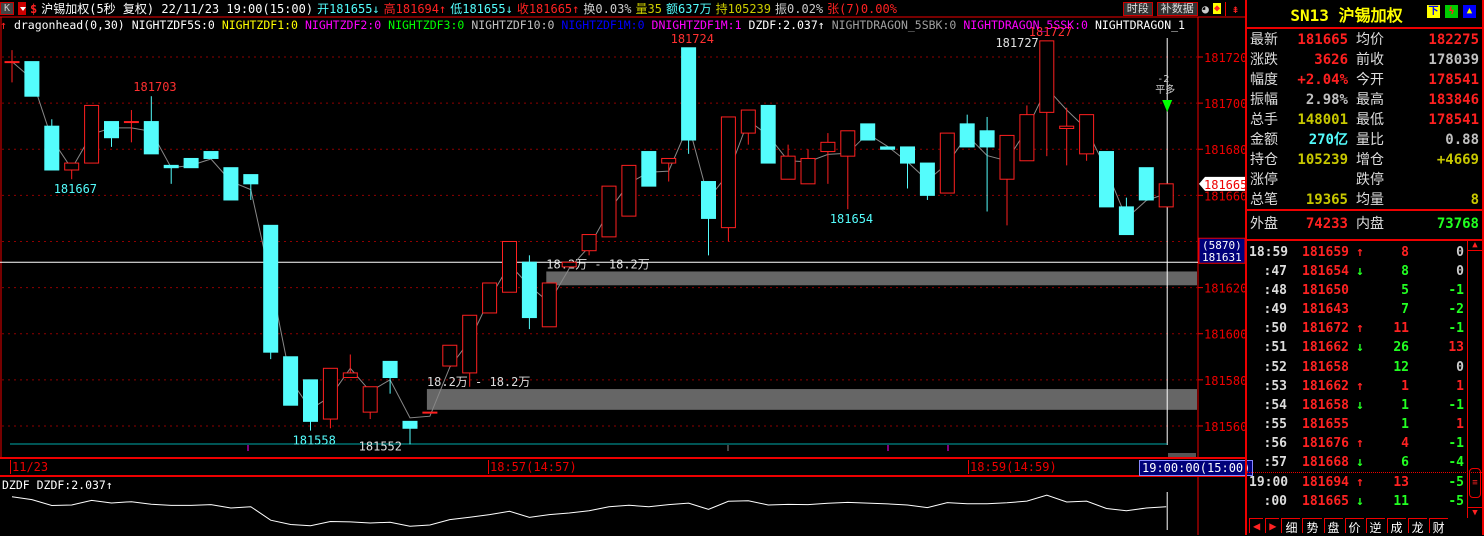  Describe the element at coordinates (1434, 180) in the screenshot. I see `quote-value` at that location.